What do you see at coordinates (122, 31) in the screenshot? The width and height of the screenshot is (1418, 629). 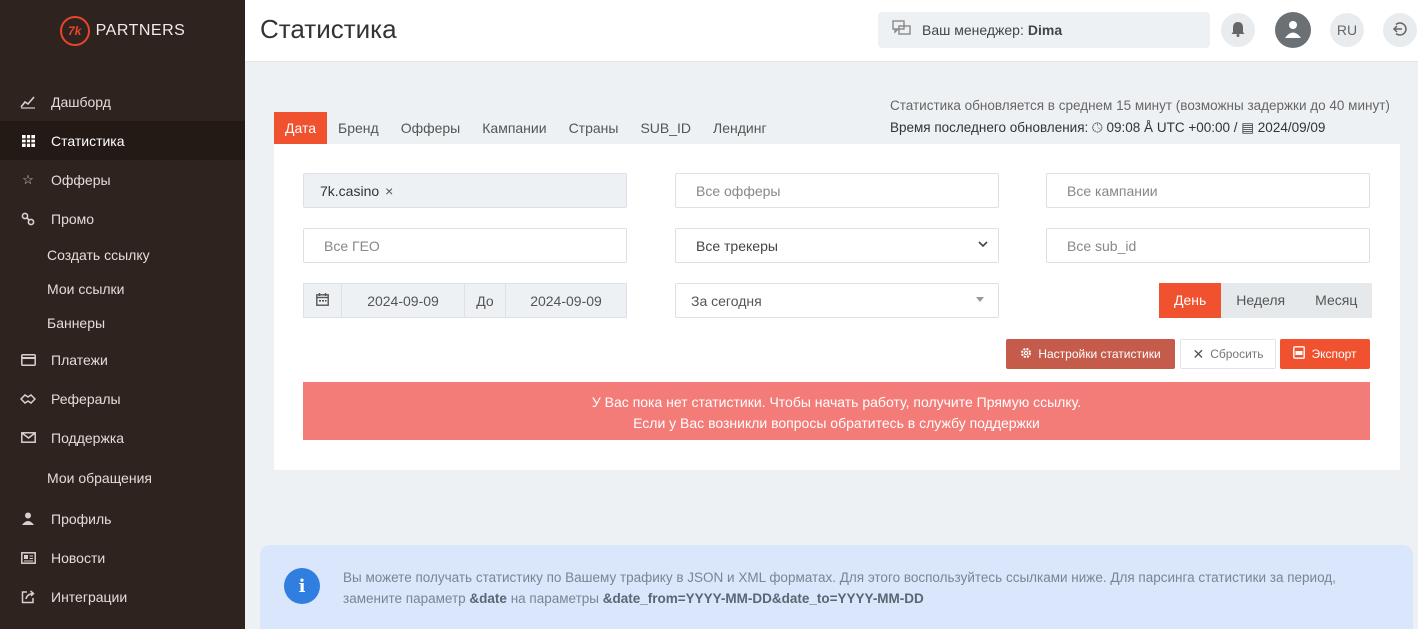 I see `logo: 7k PARTNERS` at bounding box center [122, 31].